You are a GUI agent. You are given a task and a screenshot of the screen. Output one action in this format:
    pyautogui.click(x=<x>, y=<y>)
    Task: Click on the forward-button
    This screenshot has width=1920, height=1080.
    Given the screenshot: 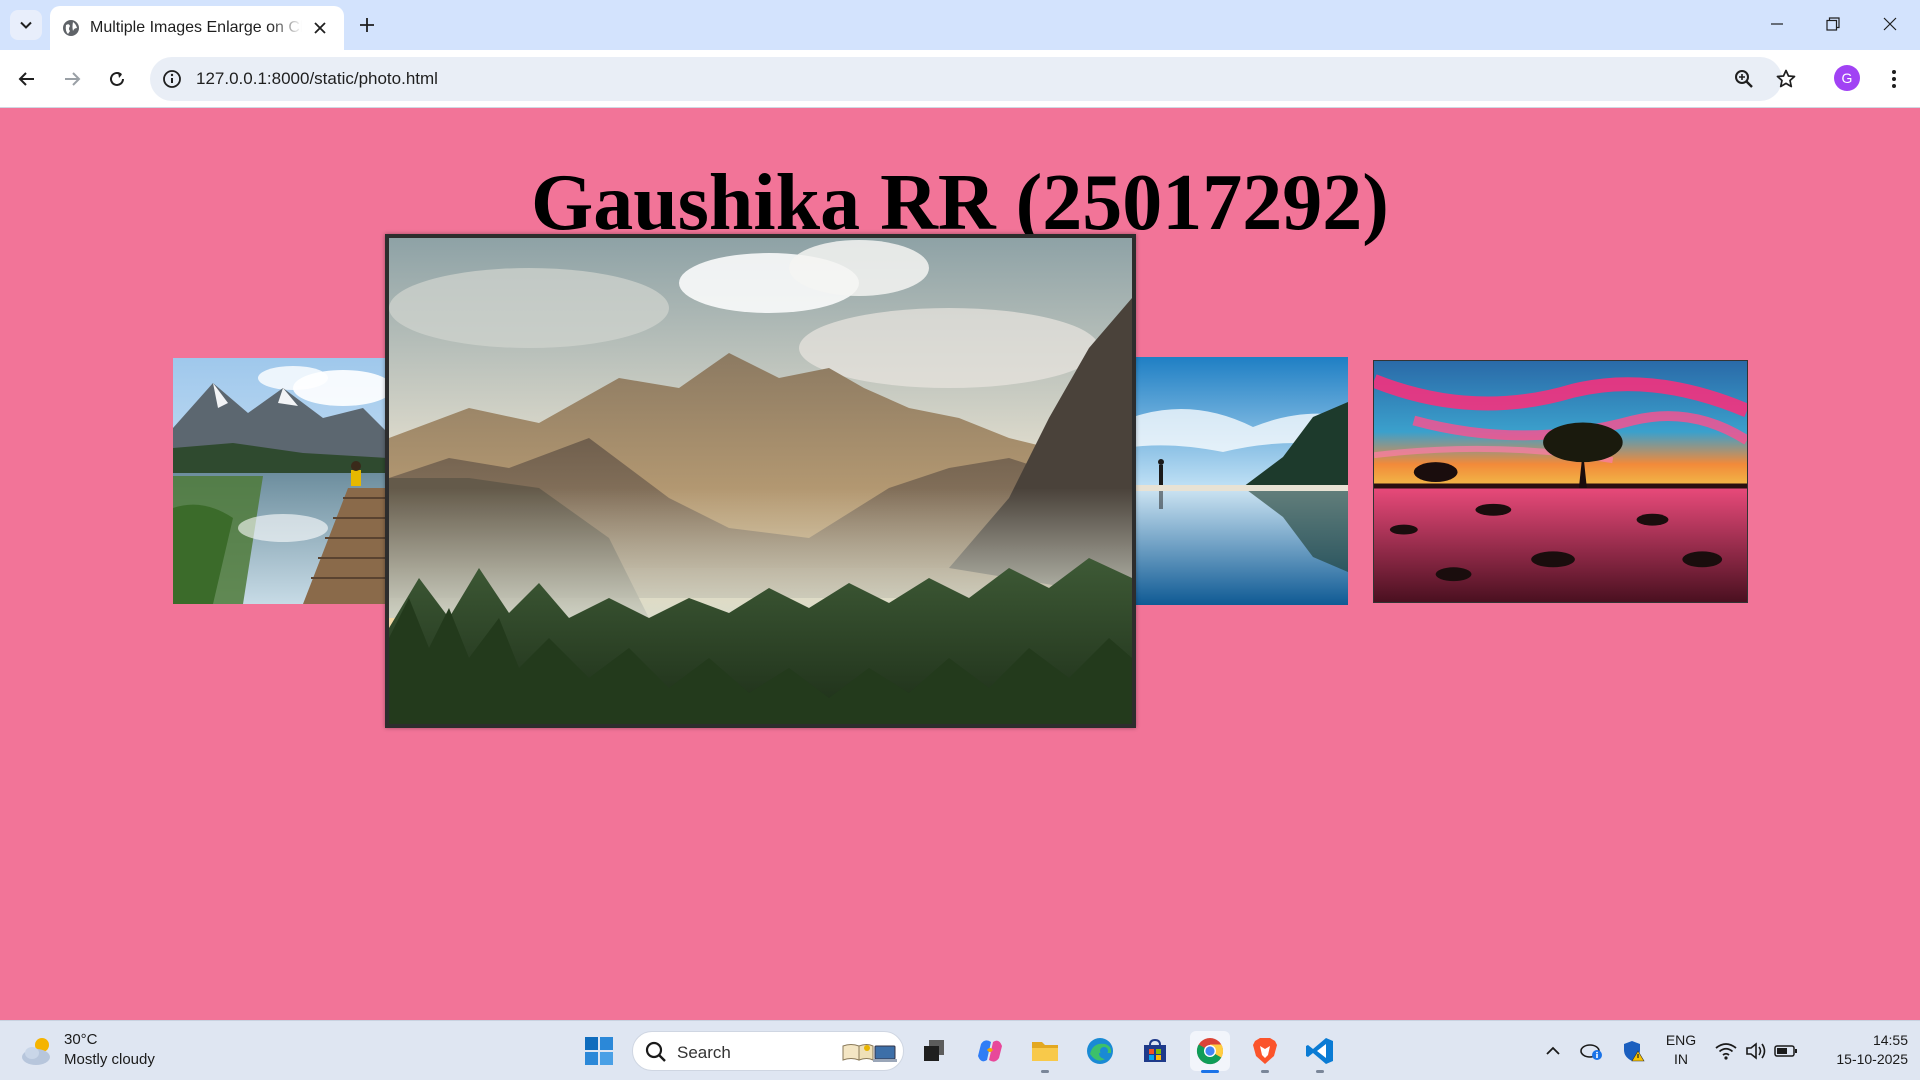 What is the action you would take?
    pyautogui.click(x=72, y=79)
    